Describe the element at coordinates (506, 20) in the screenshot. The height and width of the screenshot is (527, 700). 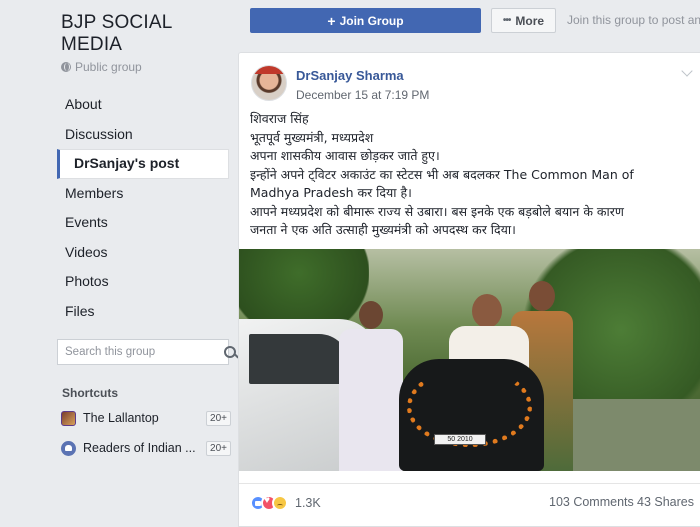
I see `more-dots-icon: •••` at that location.